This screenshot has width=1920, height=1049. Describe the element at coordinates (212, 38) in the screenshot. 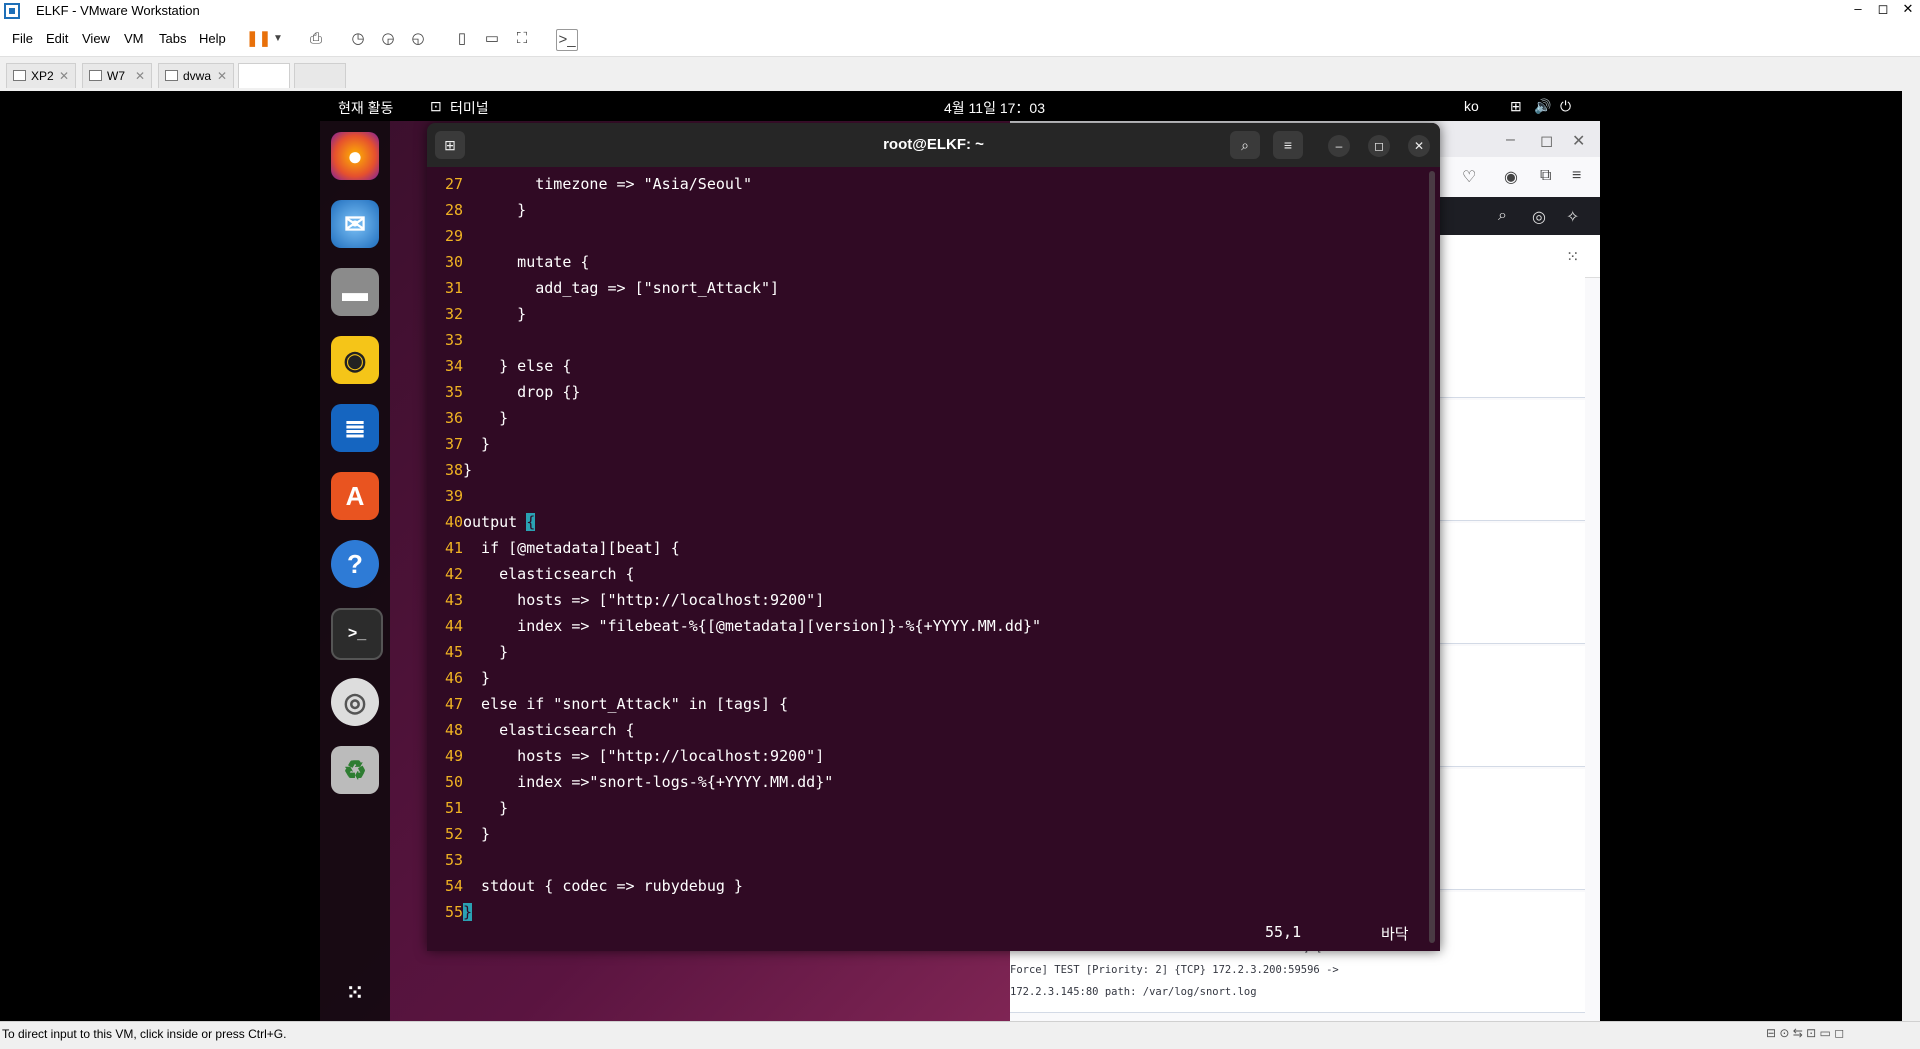

I see `menu-help: Help` at that location.